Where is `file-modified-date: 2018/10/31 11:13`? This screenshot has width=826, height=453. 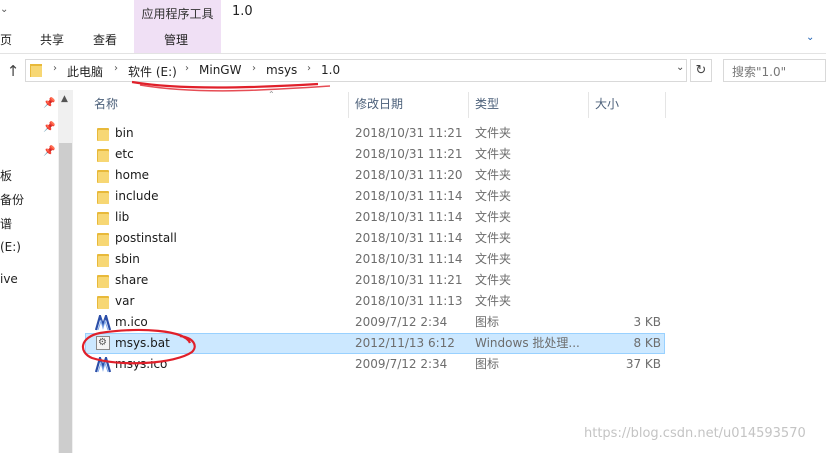 file-modified-date: 2018/10/31 11:13 is located at coordinates (409, 301).